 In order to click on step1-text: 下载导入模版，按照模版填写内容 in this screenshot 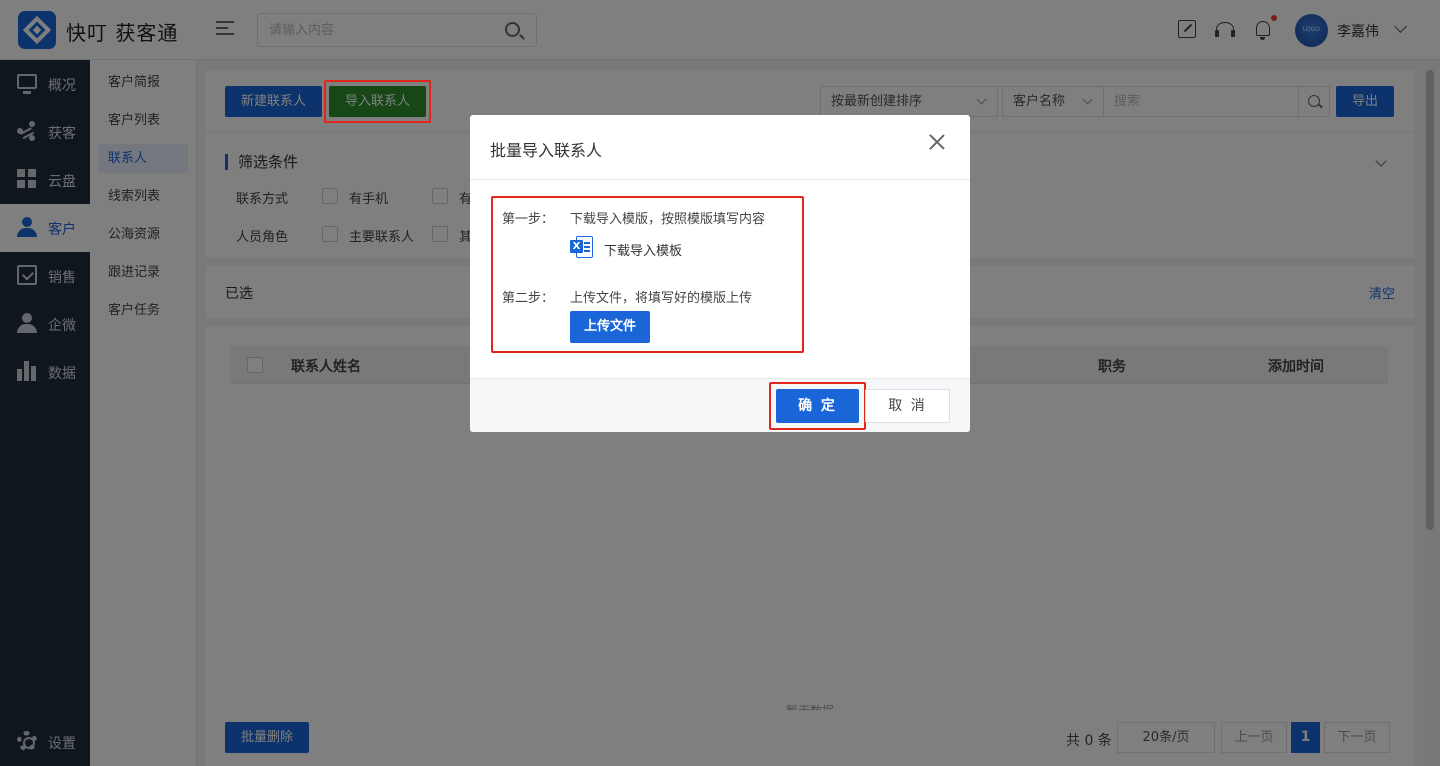, I will do `click(668, 219)`.